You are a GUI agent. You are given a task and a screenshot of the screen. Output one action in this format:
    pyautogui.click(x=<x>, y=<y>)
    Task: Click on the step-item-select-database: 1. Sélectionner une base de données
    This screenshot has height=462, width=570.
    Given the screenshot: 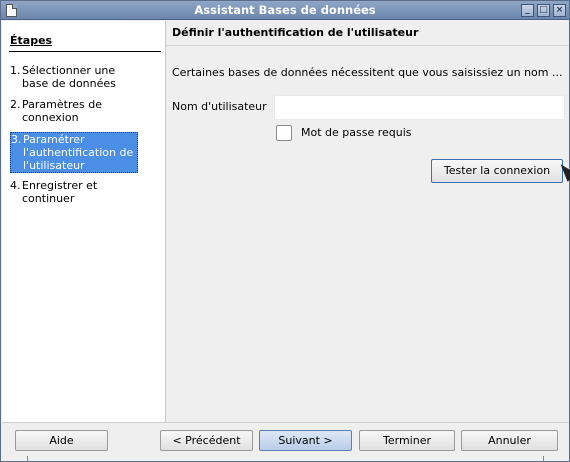 What is the action you would take?
    pyautogui.click(x=74, y=77)
    